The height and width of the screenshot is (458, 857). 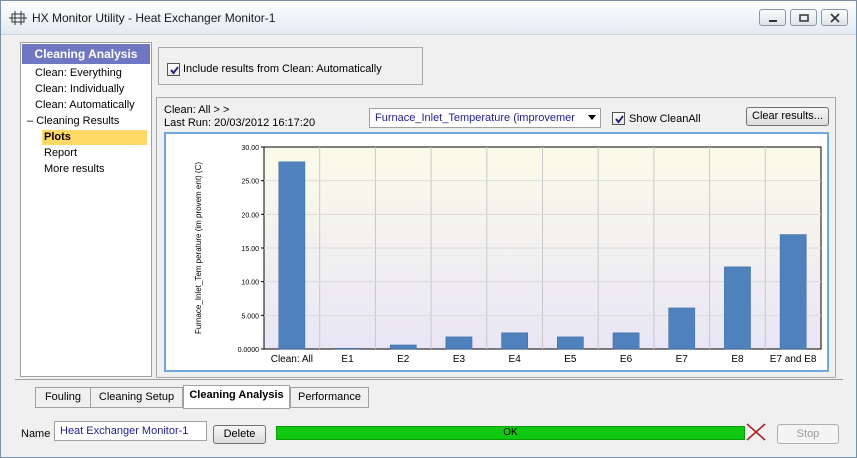 I want to click on minimize-button, so click(x=772, y=17).